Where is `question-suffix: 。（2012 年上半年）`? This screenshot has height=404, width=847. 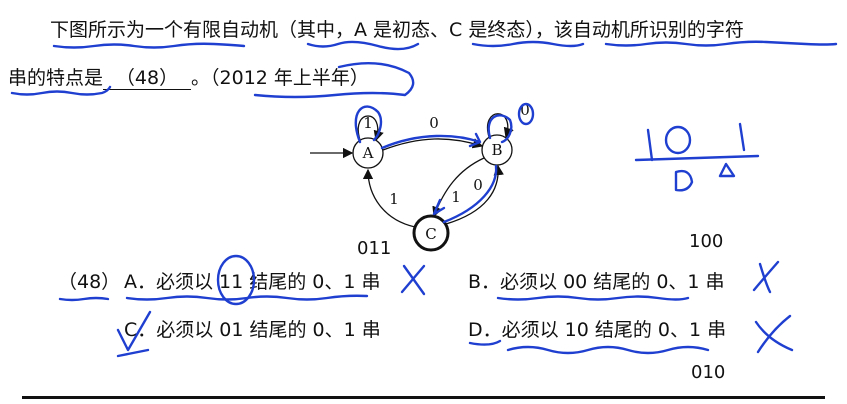 question-suffix: 。（2012 年上半年） is located at coordinates (280, 78).